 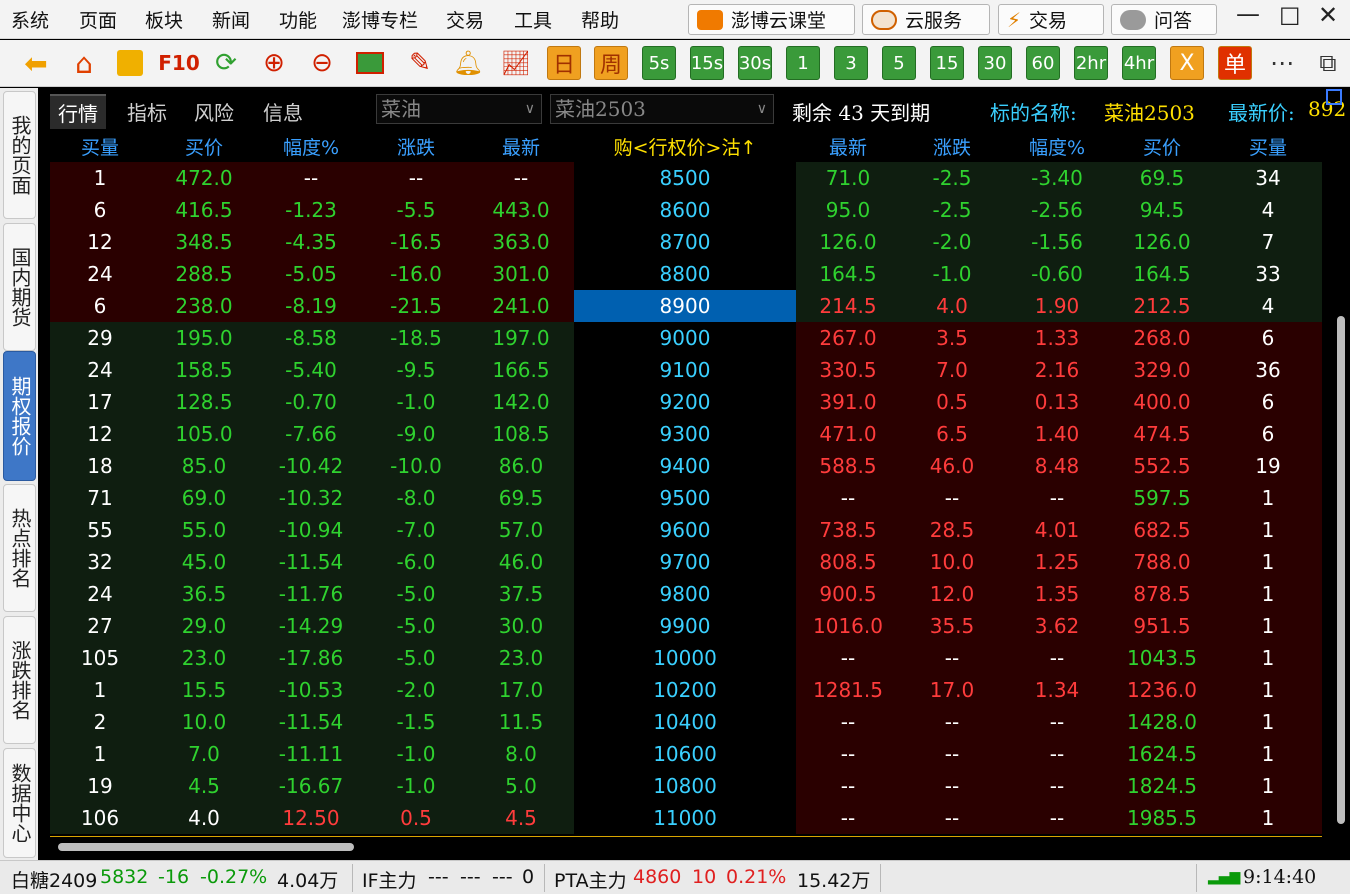 I want to click on cloud-class-button: 澎博云课堂, so click(x=771, y=19).